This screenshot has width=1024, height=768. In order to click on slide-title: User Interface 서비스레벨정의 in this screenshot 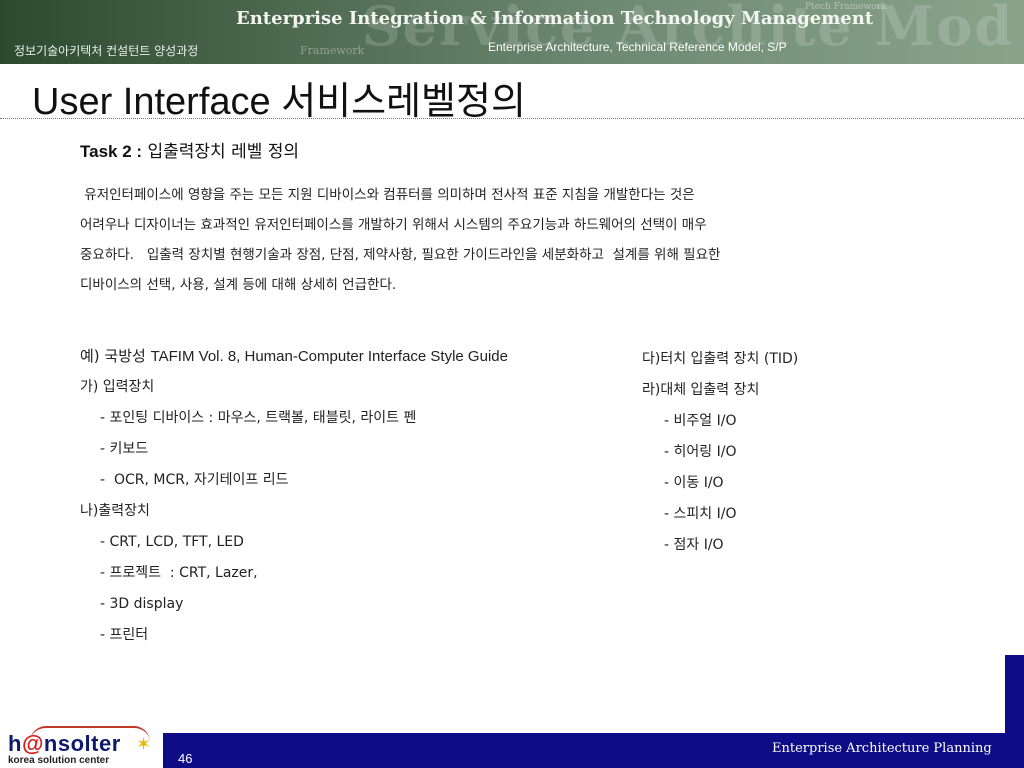, I will do `click(279, 102)`.